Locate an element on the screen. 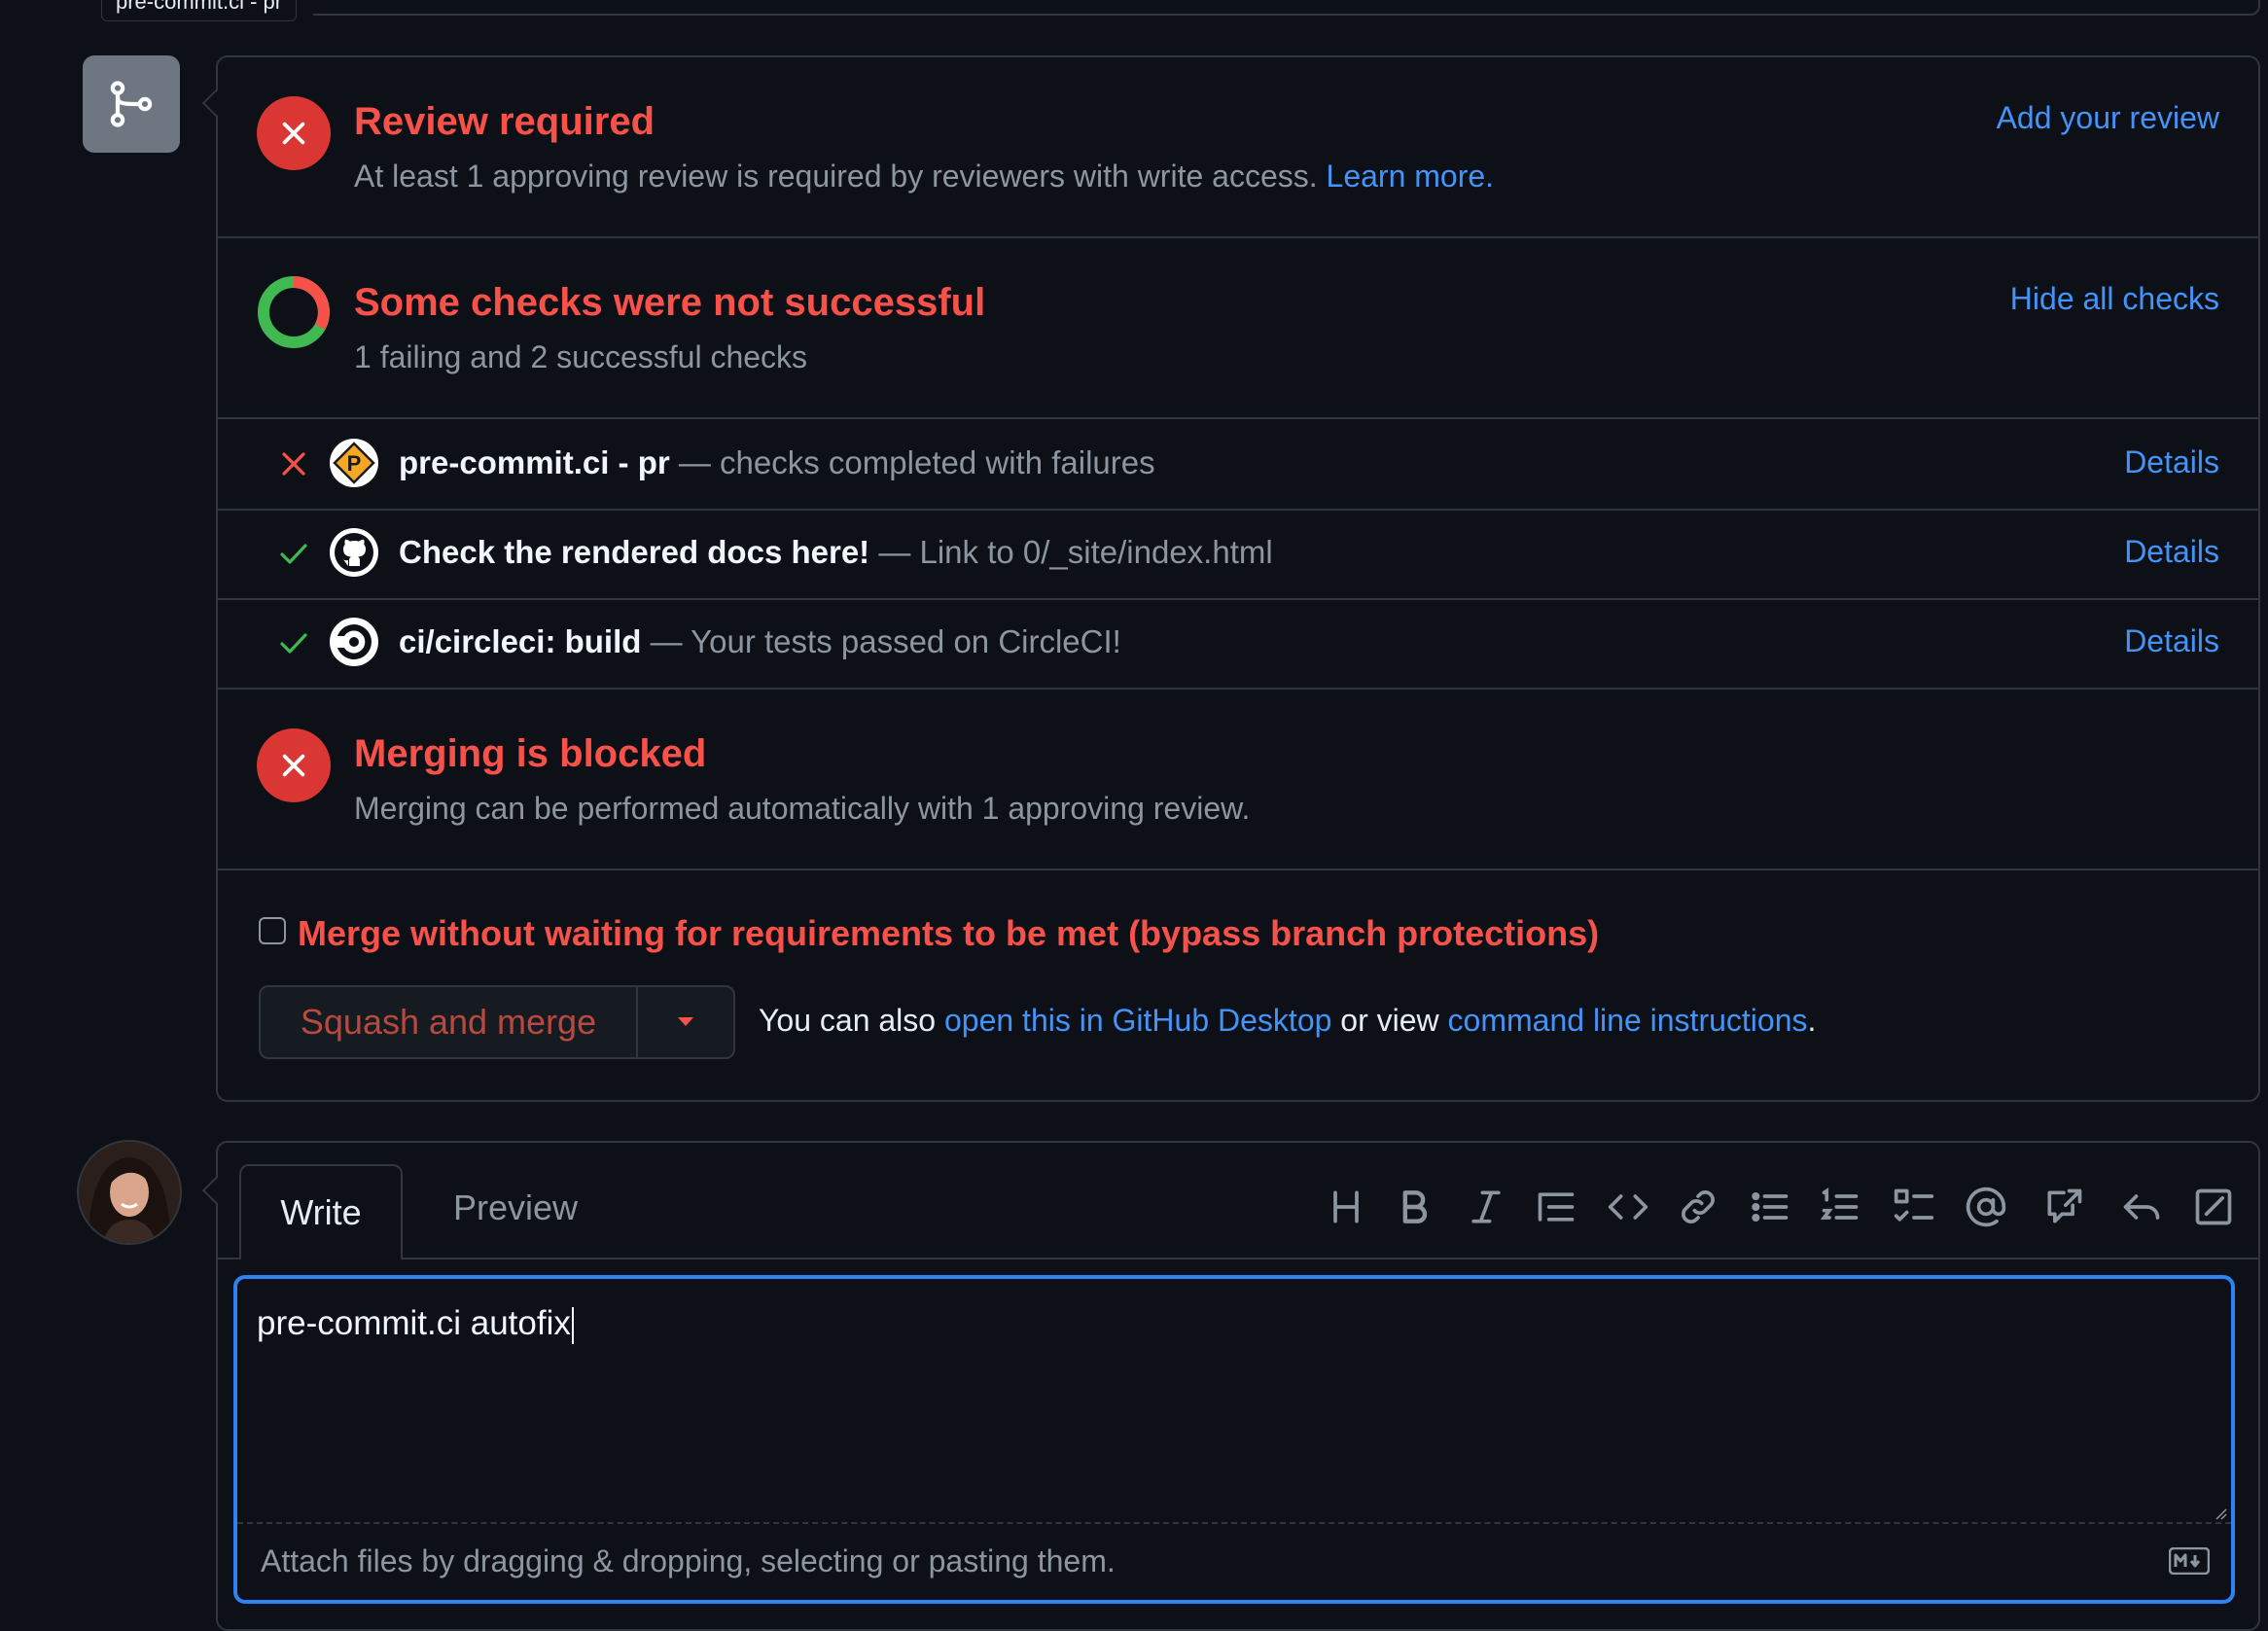  text-cursor is located at coordinates (572, 1325).